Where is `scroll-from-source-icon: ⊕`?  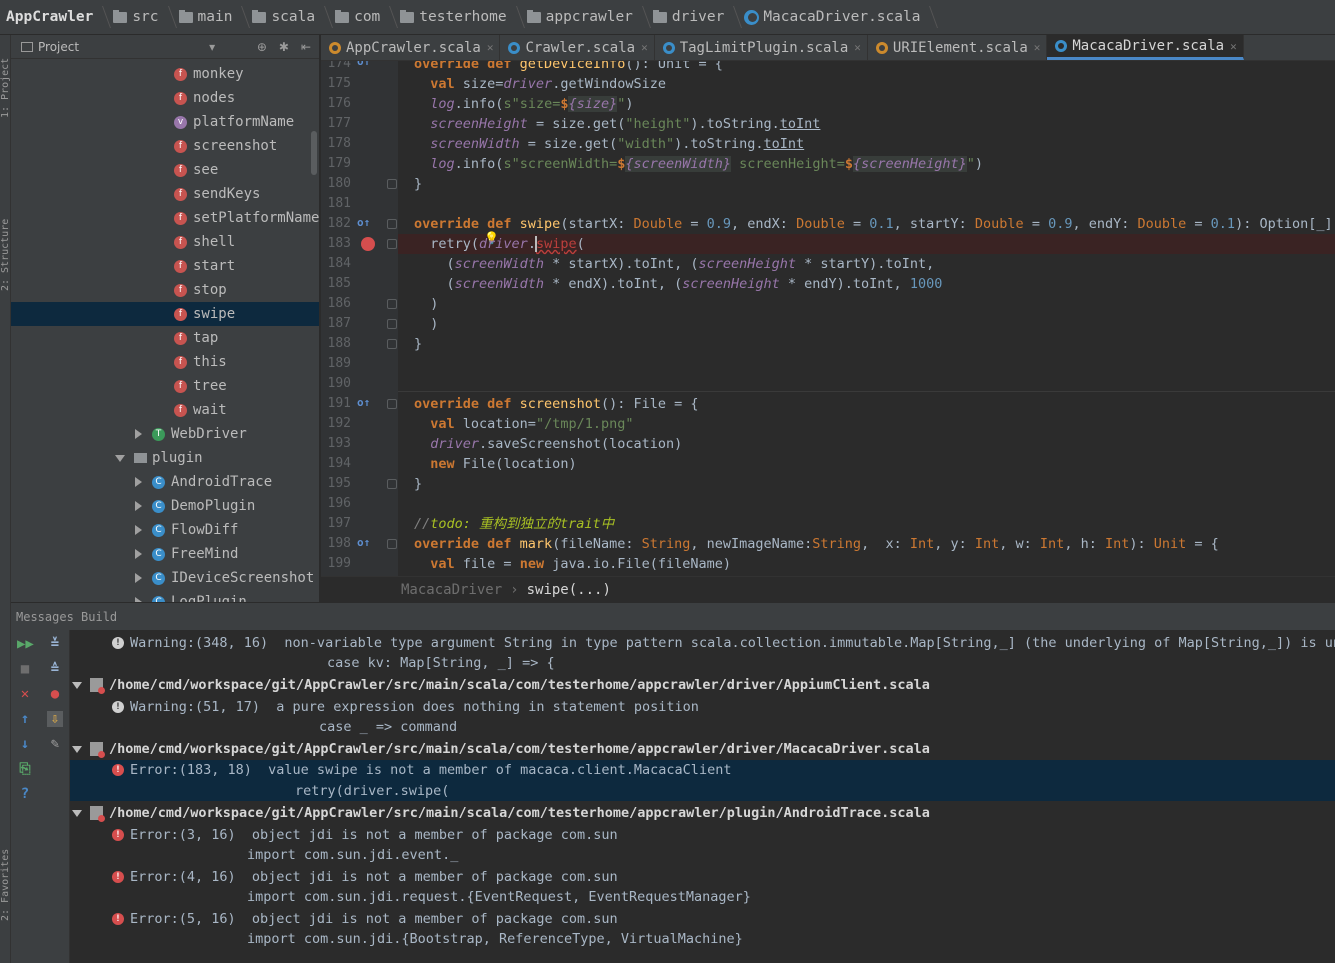 scroll-from-source-icon: ⊕ is located at coordinates (262, 47).